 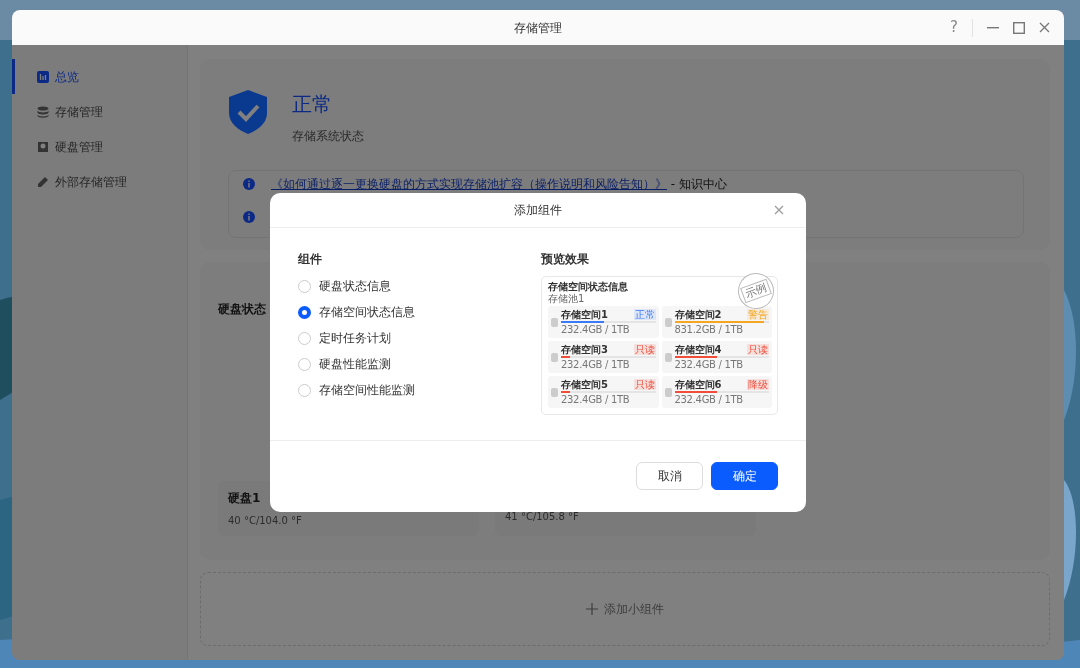 What do you see at coordinates (542, 517) in the screenshot?
I see `disk-temperature: 41 °C/105.8 °F` at bounding box center [542, 517].